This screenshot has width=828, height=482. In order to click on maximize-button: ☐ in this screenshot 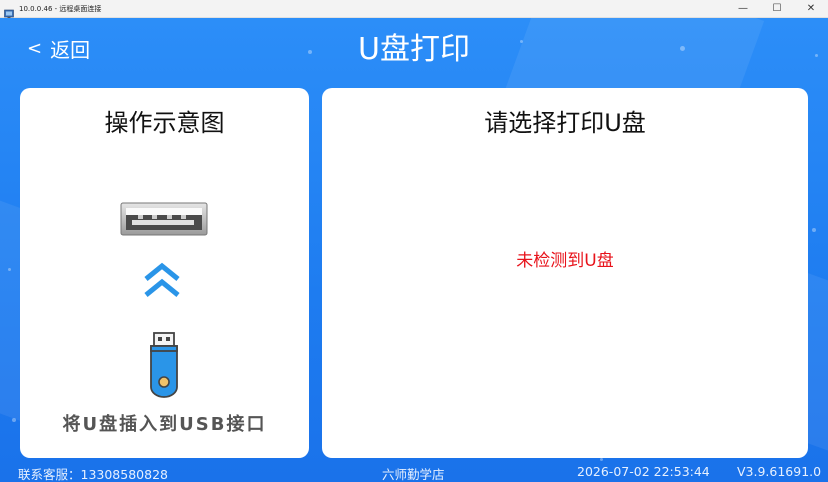, I will do `click(777, 8)`.